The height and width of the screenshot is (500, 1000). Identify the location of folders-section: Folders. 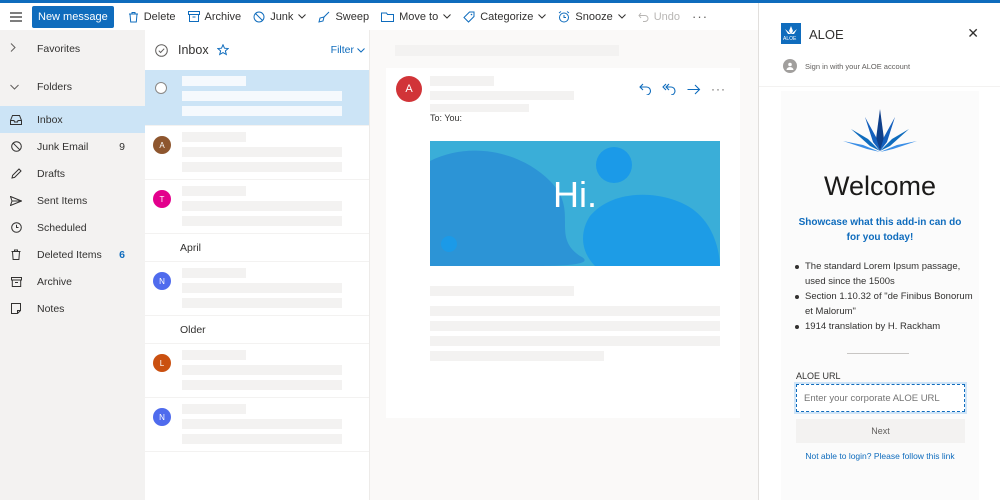
(72, 87).